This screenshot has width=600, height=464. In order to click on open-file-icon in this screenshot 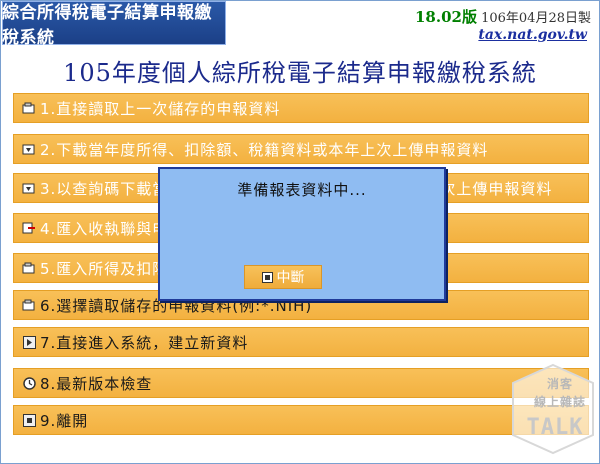, I will do `click(29, 108)`.